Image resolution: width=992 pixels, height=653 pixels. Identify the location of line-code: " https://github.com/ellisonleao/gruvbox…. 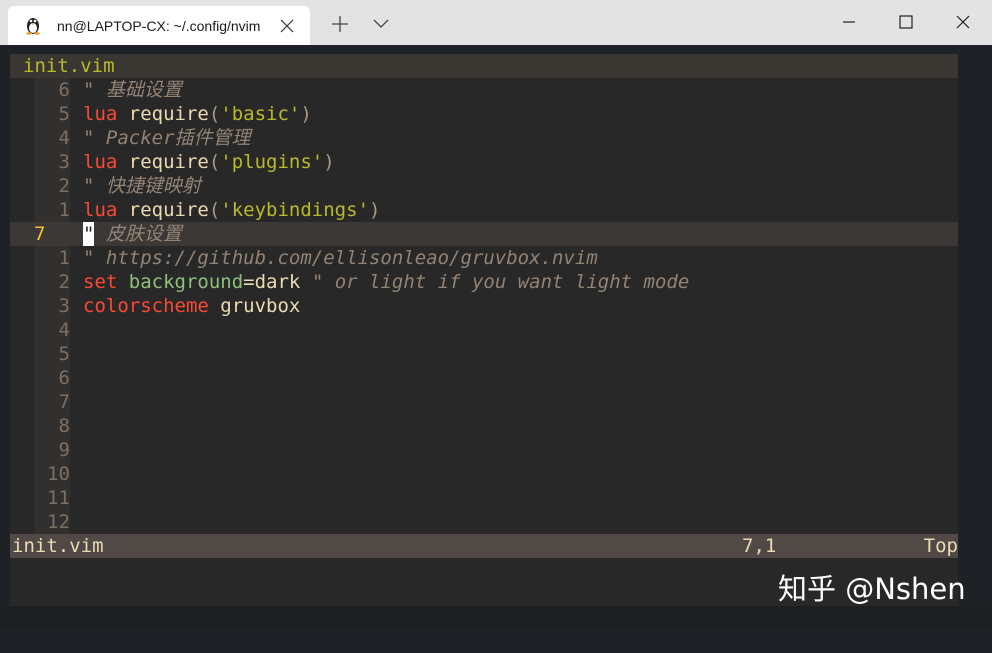
(340, 258).